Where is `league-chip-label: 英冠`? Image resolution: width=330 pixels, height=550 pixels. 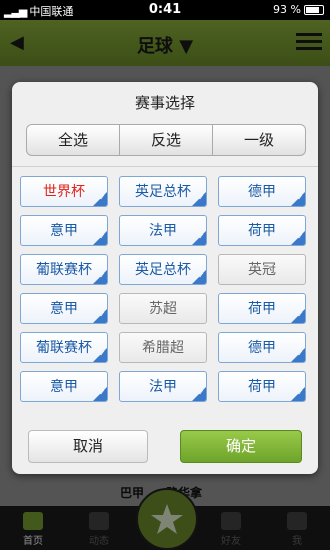 league-chip-label: 英冠 is located at coordinates (262, 270).